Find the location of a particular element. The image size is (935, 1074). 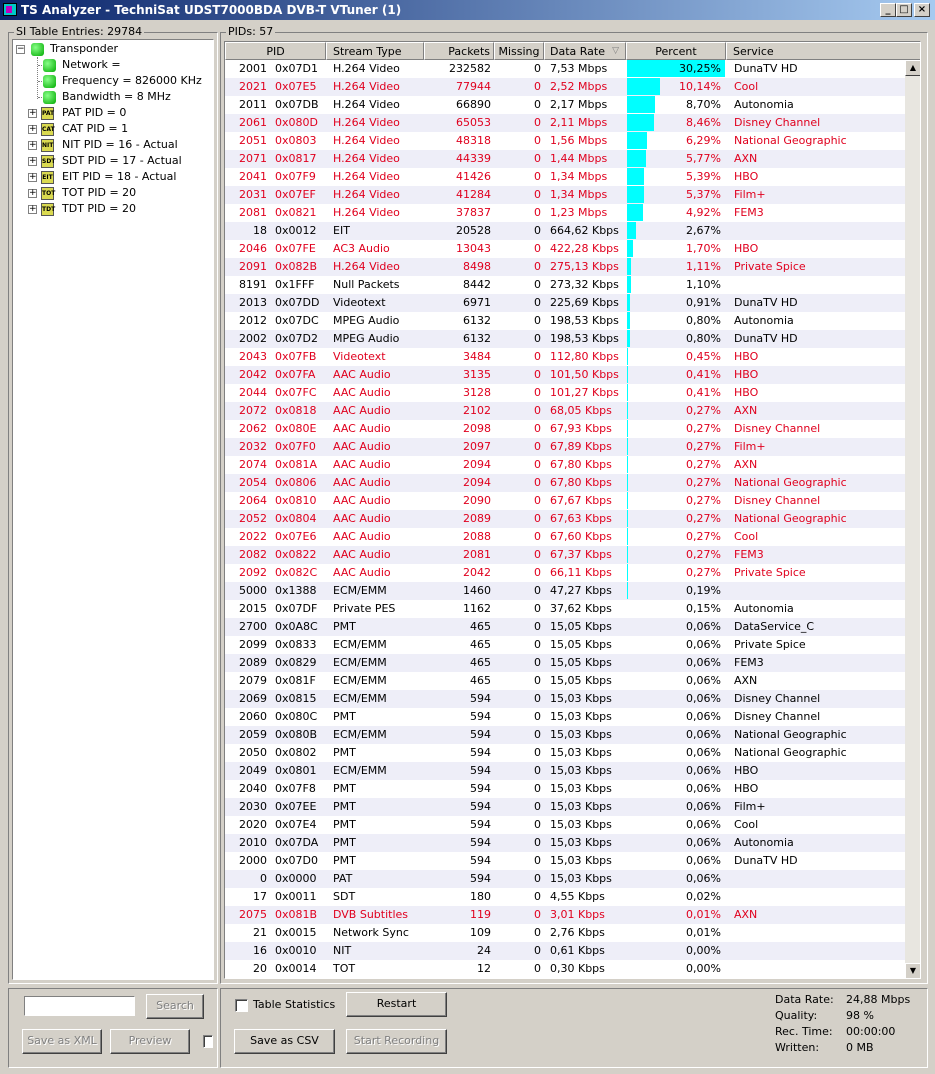

cell-packets: 2089 is located at coordinates (477, 518).